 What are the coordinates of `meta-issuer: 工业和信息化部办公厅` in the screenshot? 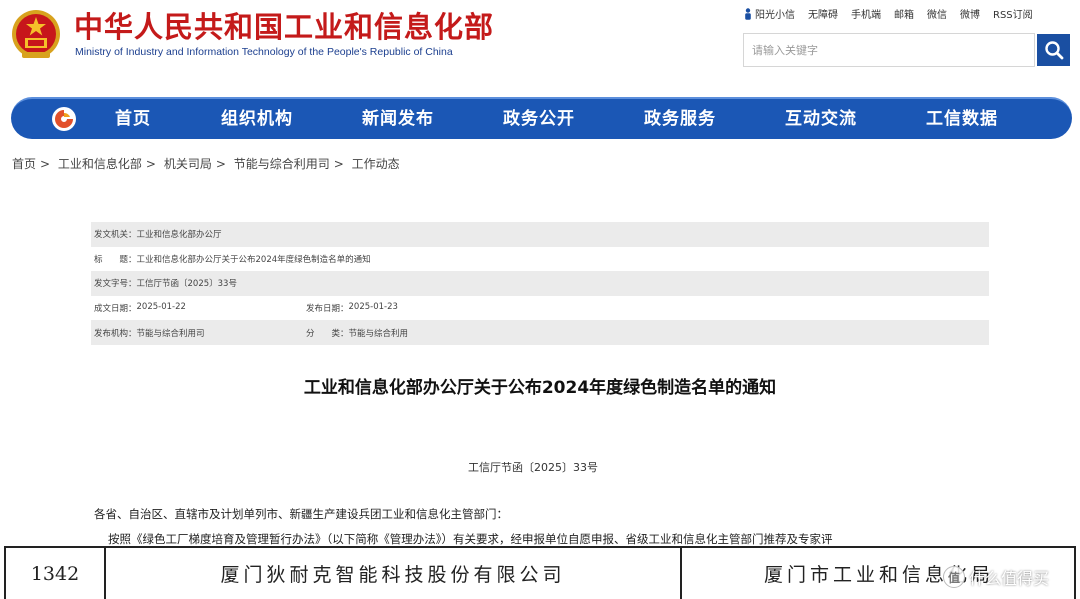 It's located at (179, 235).